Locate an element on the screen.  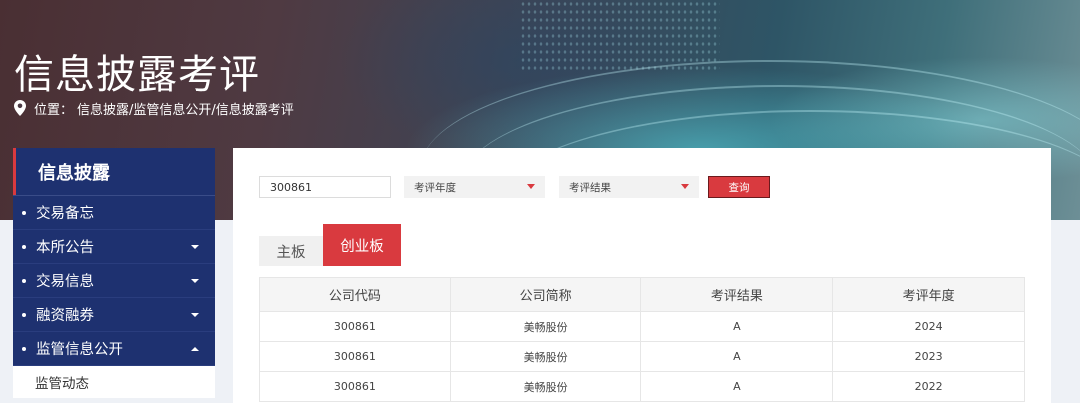
sidebar-subitem-regulatory-news: 监管动态 is located at coordinates (114, 382).